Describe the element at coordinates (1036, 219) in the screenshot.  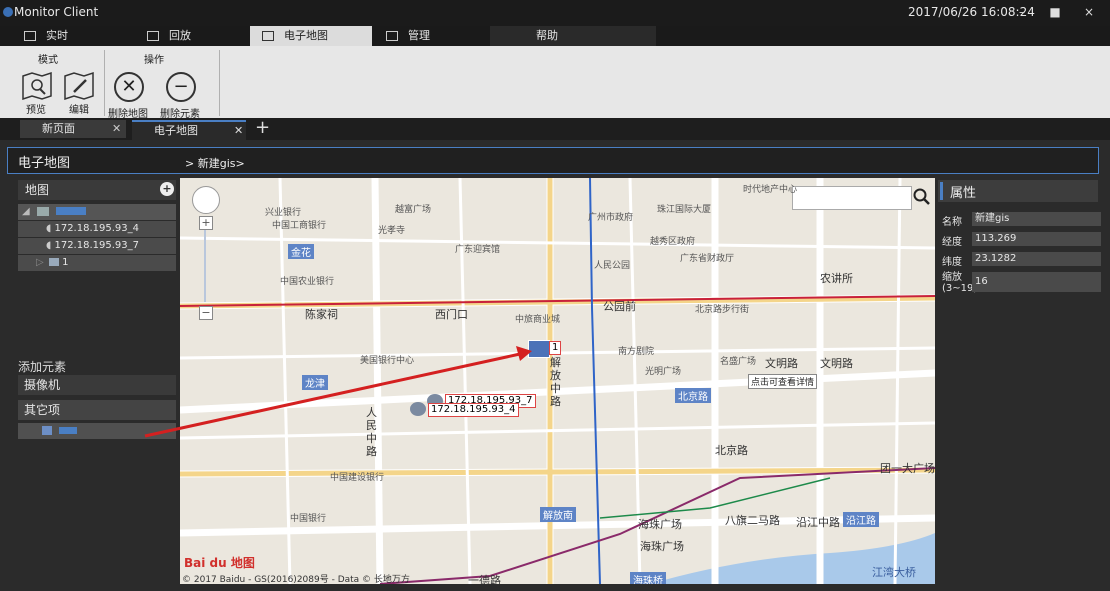
I see `prop-name-value: 新建gis` at that location.